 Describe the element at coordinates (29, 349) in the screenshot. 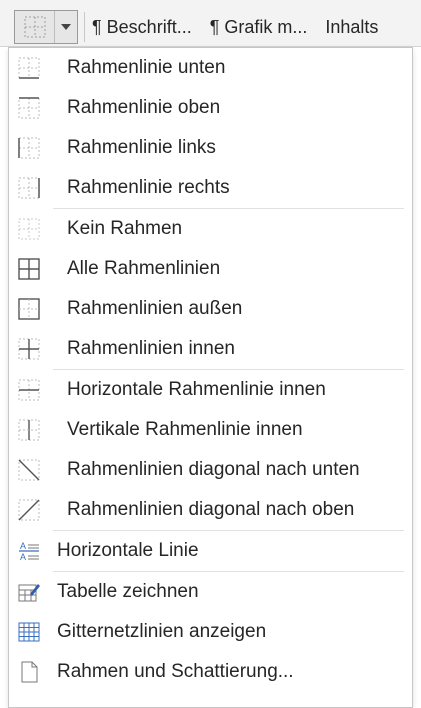

I see `inside-borders-icon` at that location.